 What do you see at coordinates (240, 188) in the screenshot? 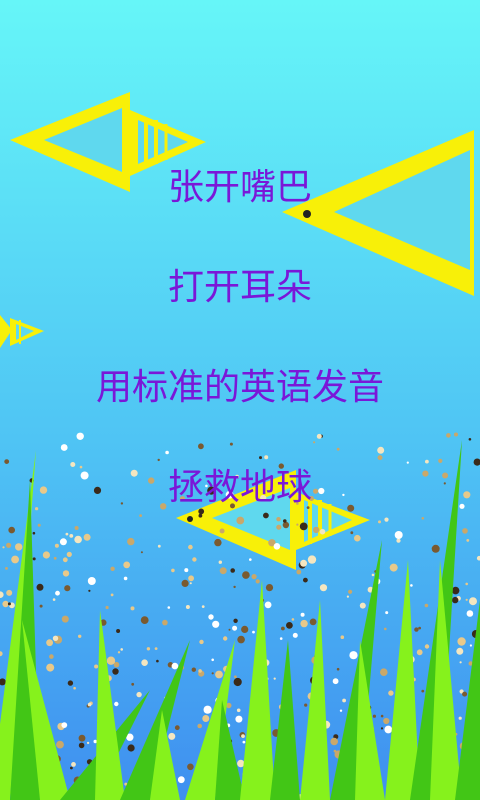
I see `menu-line-1: 张开嘴巴` at bounding box center [240, 188].